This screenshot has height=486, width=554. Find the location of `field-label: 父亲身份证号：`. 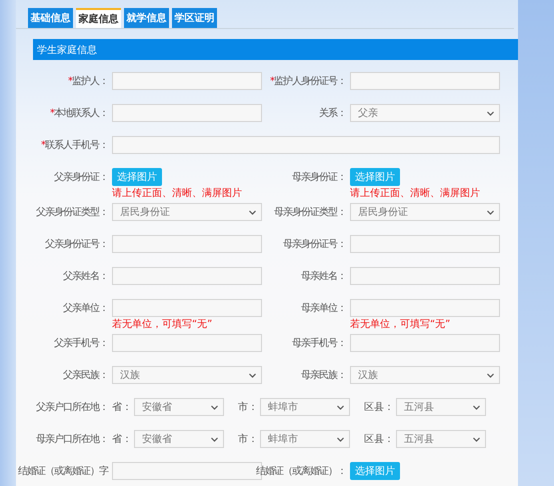

field-label: 父亲身份证号： is located at coordinates (76, 244).